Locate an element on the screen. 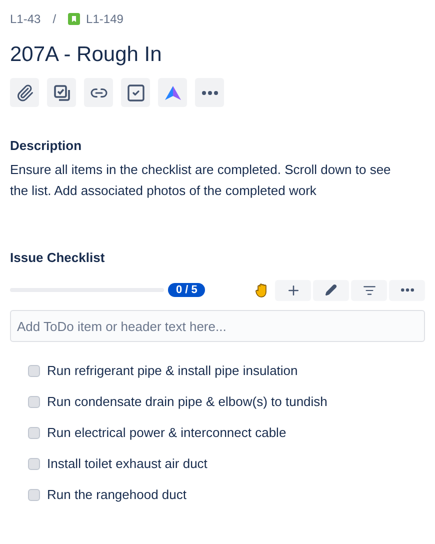 The image size is (435, 544). subtasks-button is located at coordinates (61, 92).